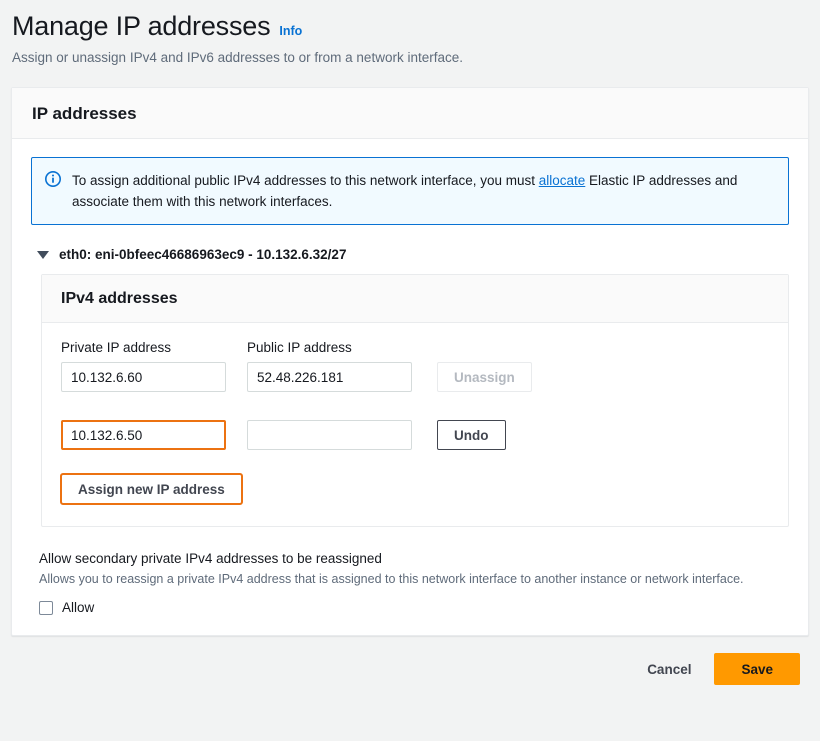 The width and height of the screenshot is (820, 741). I want to click on row-gap-a, so click(146, 406).